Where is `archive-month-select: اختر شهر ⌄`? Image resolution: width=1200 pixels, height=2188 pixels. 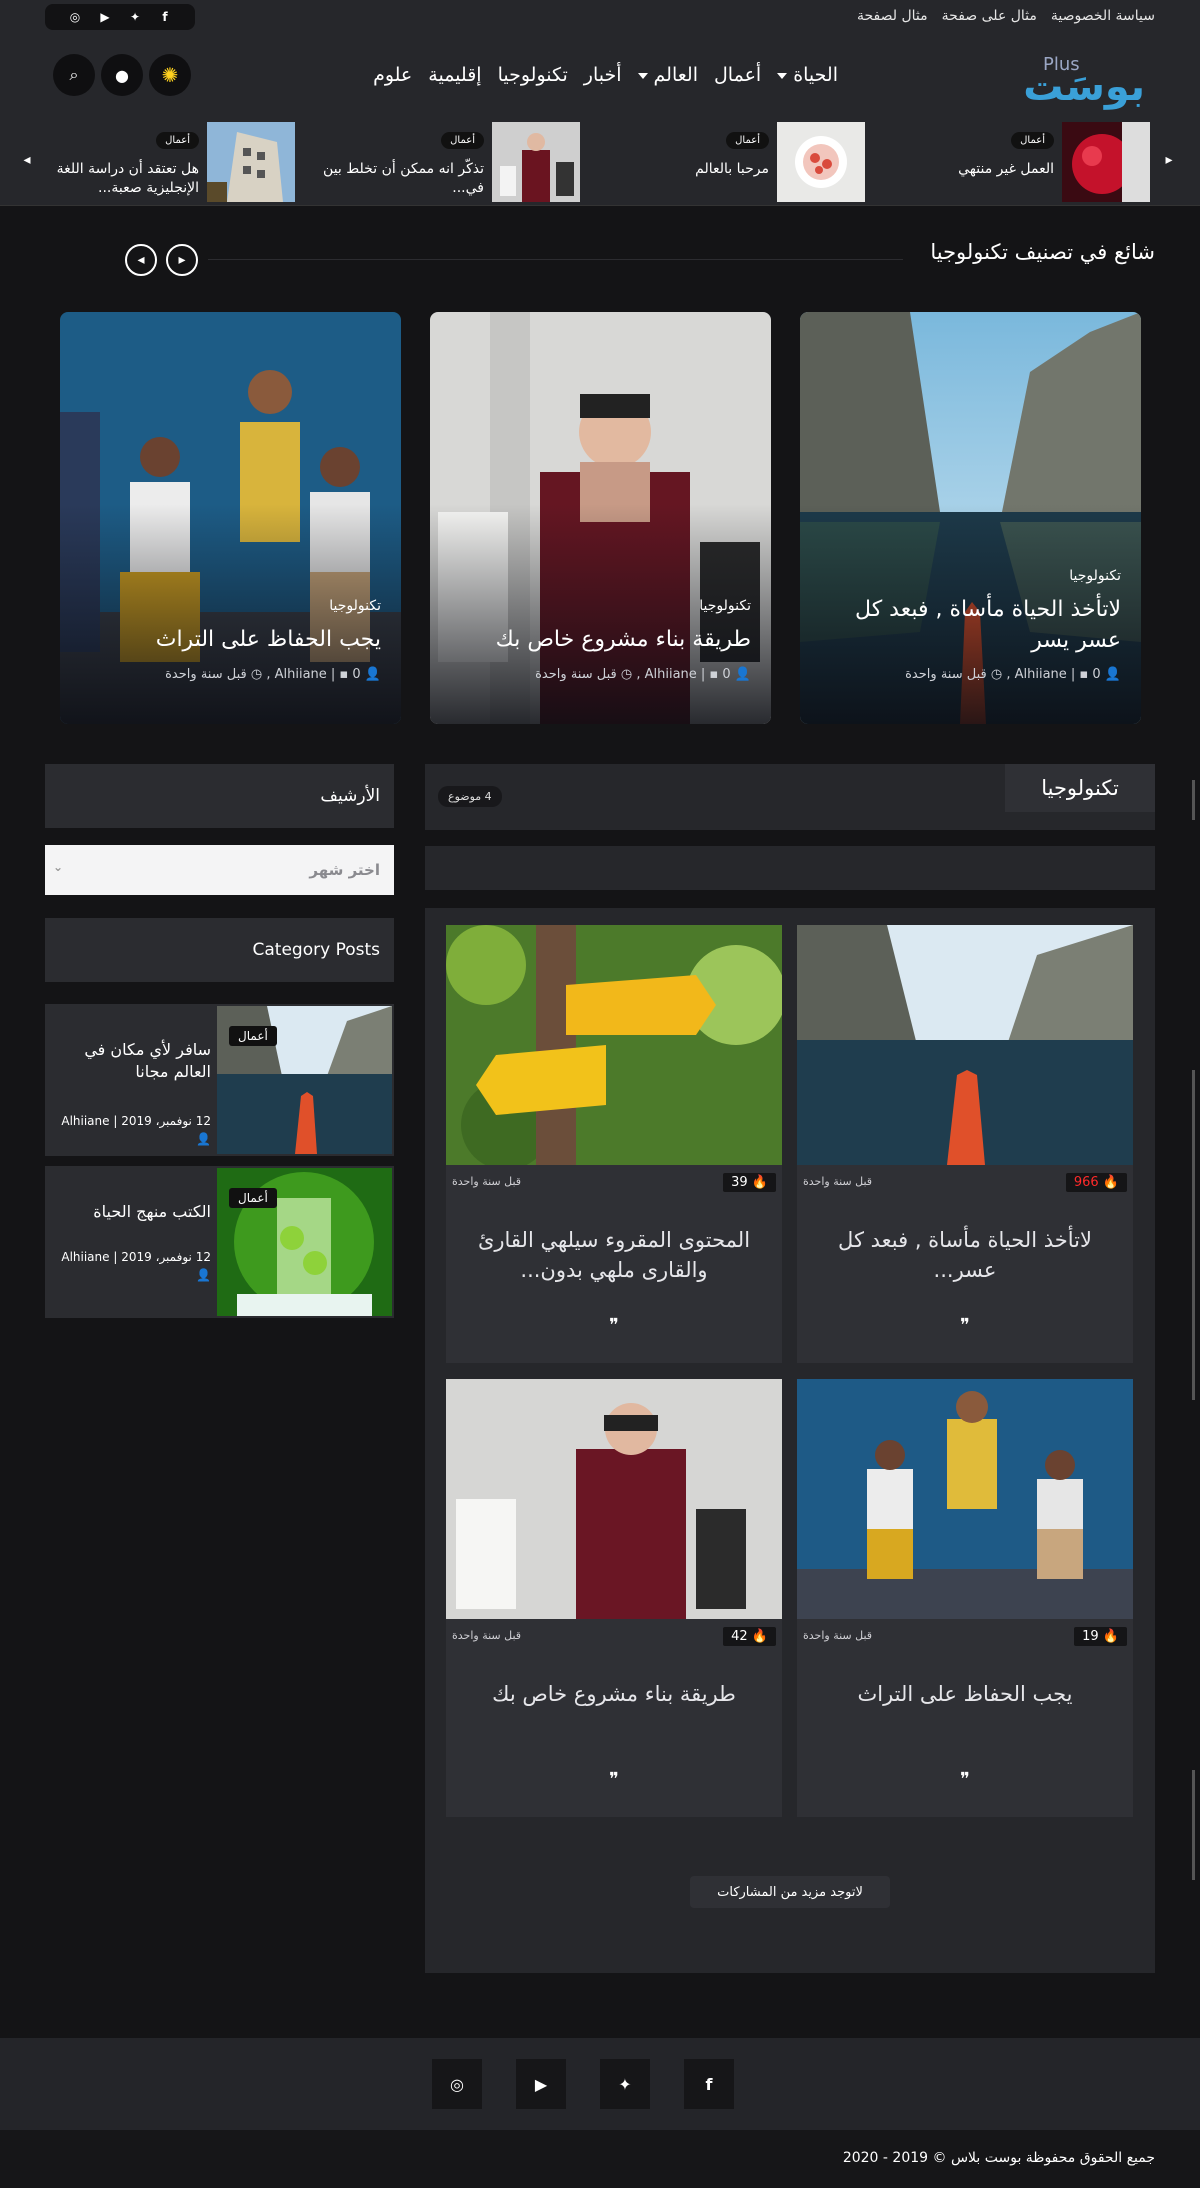
archive-month-select: اختر شهر ⌄ is located at coordinates (219, 870).